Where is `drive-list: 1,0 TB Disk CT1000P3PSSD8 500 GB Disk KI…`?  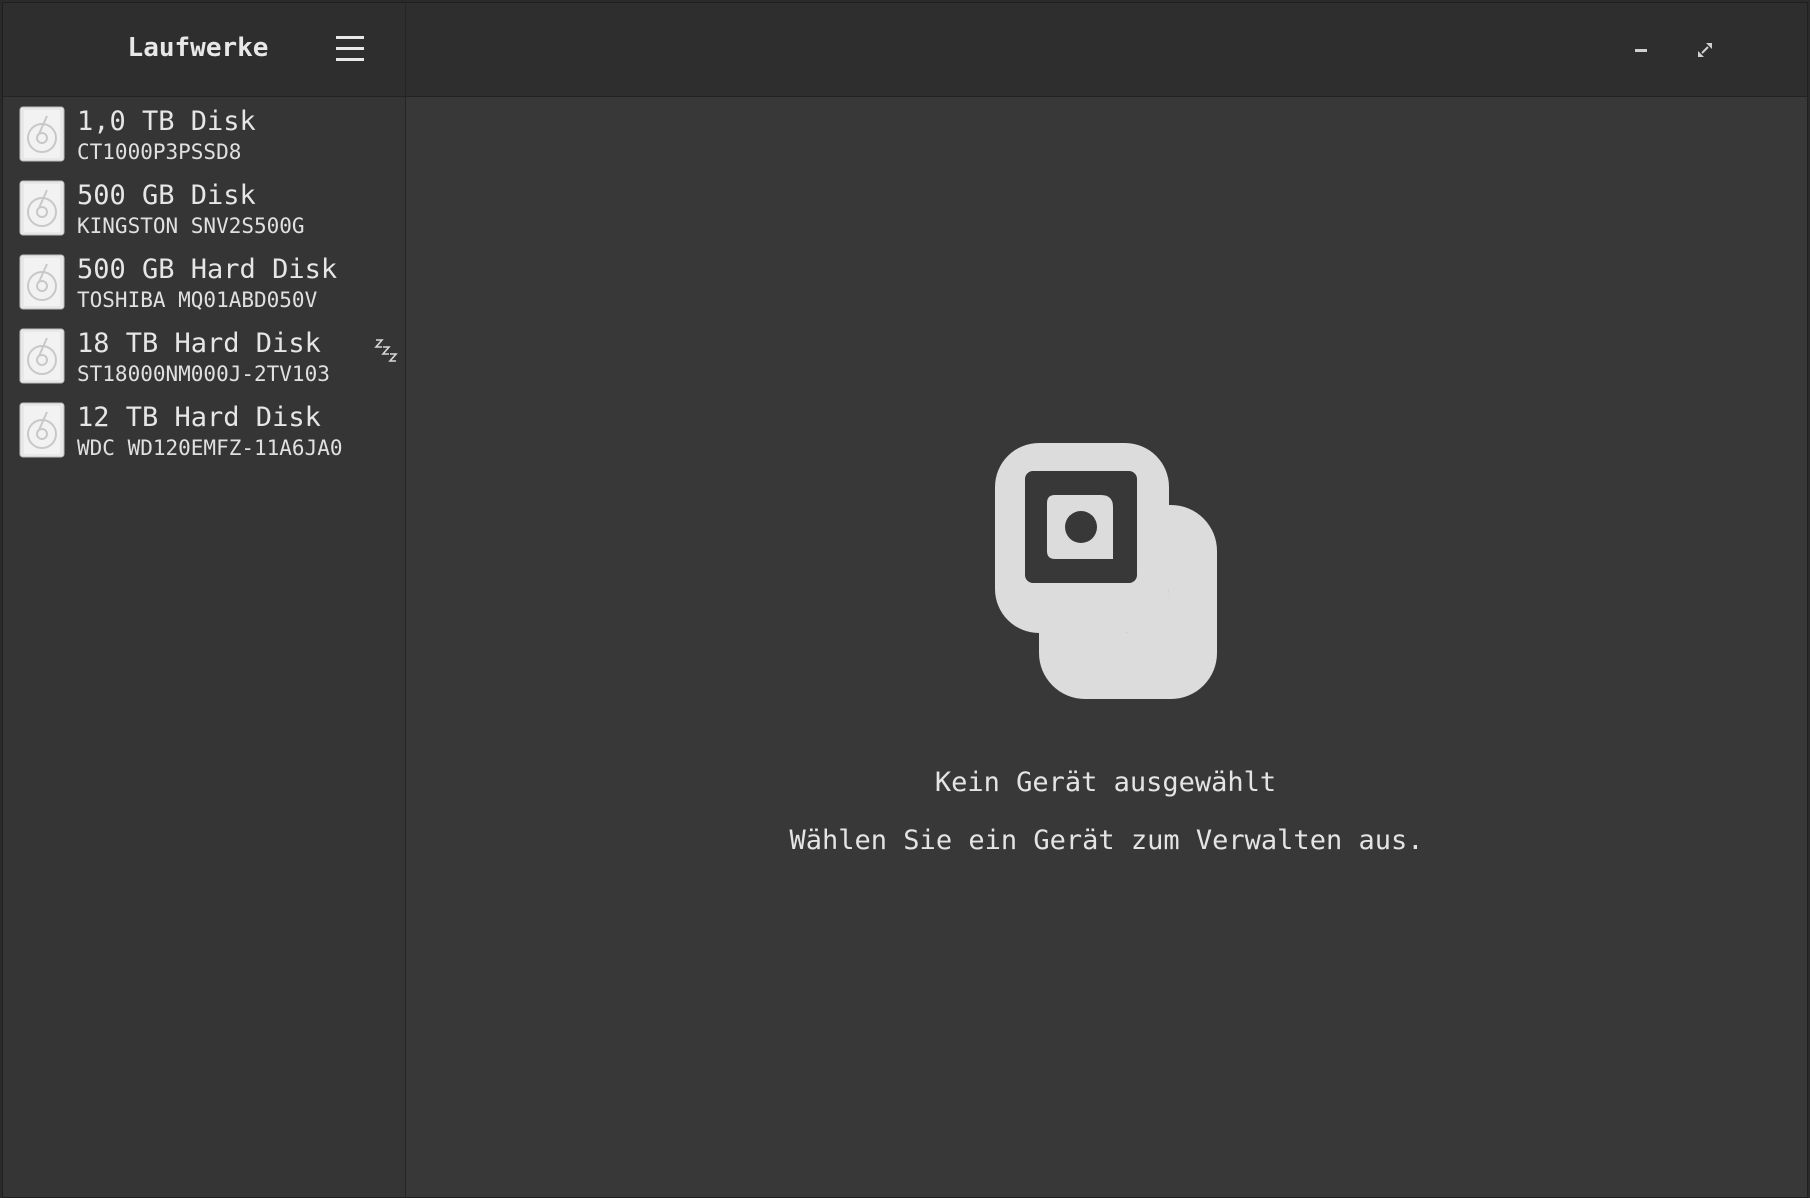
drive-list: 1,0 TB Disk CT1000P3PSSD8 500 GB Disk KI… is located at coordinates (204, 283).